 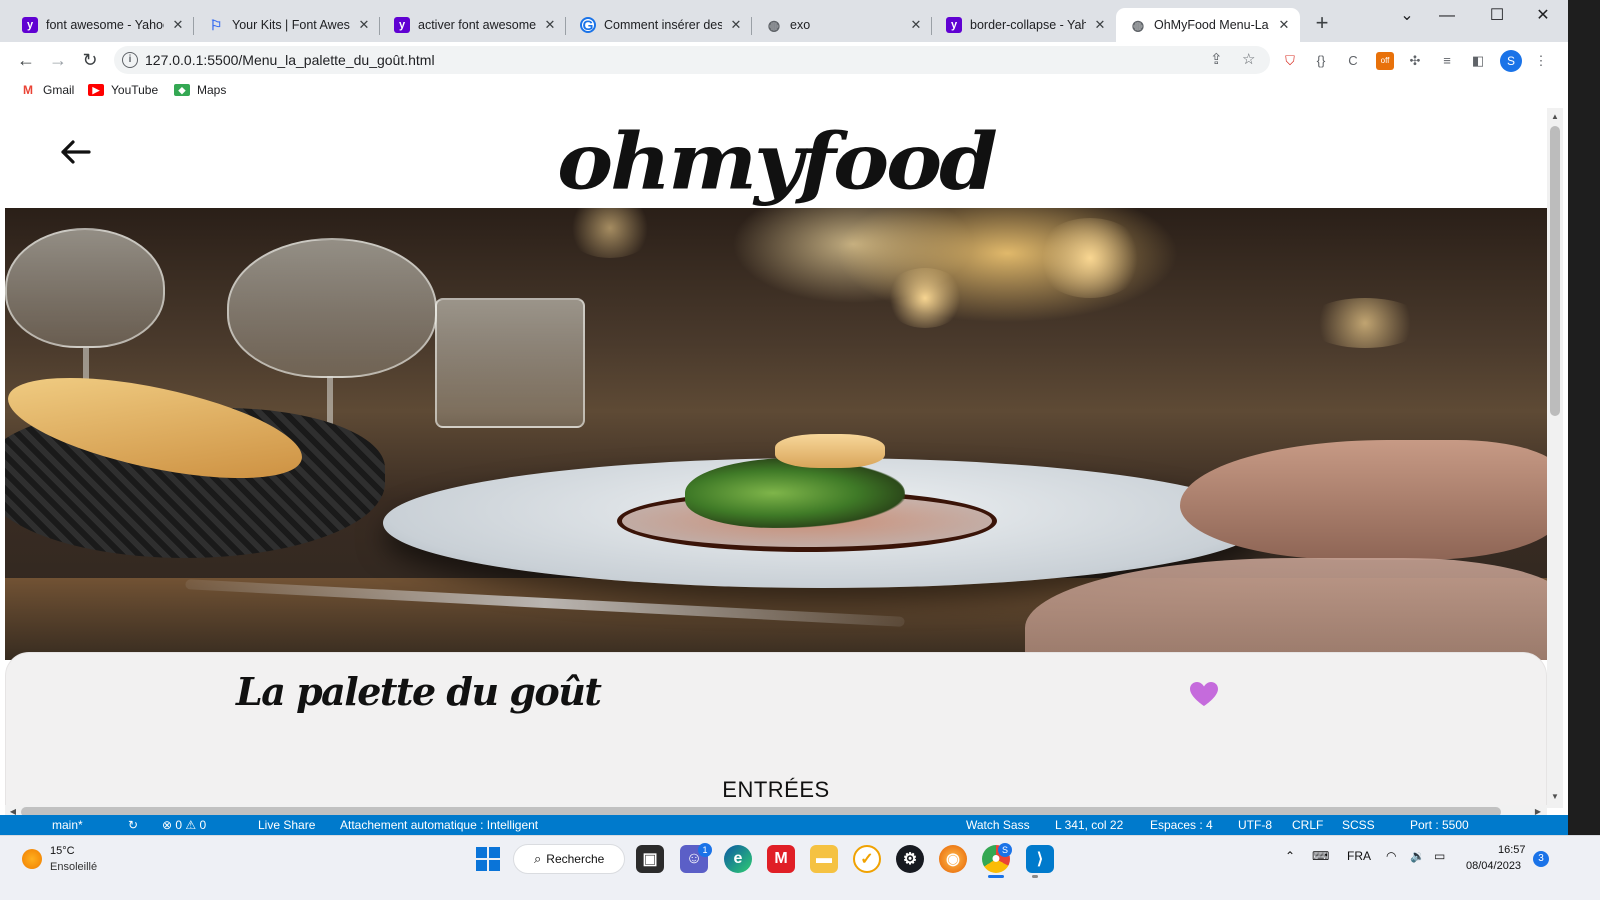 What do you see at coordinates (1511, 61) in the screenshot?
I see `profile-avatar: S` at bounding box center [1511, 61].